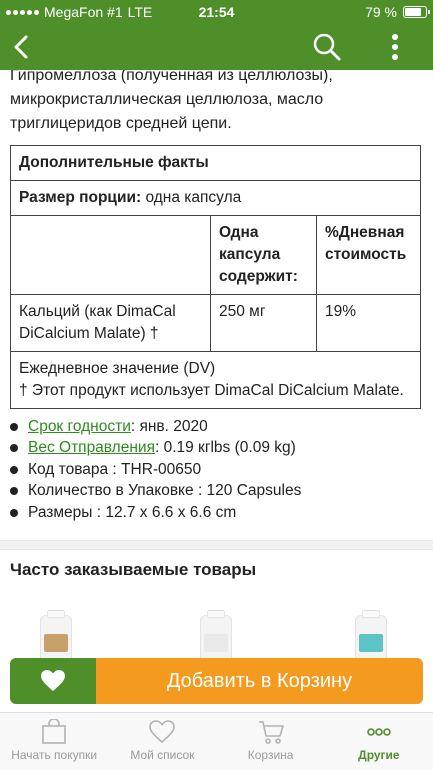 The image size is (433, 770). What do you see at coordinates (263, 255) in the screenshot?
I see `amount-column-header: Одна капсула содержит:` at bounding box center [263, 255].